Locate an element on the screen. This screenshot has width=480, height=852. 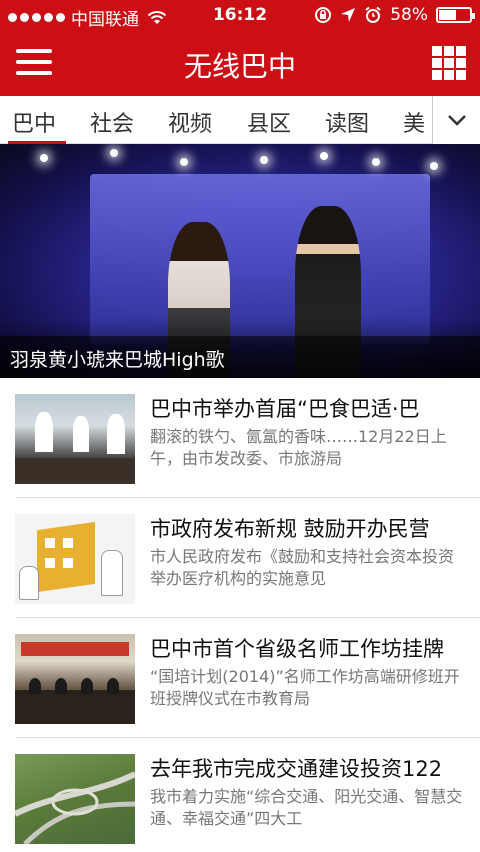
meeting-room-thumbnail is located at coordinates (75, 679).